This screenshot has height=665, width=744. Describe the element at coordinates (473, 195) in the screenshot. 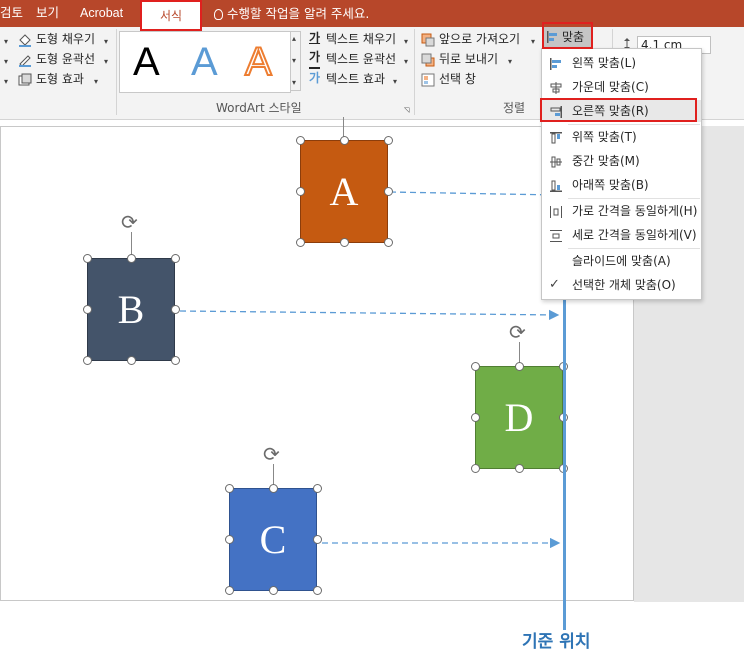

I see `arrow-a` at that location.